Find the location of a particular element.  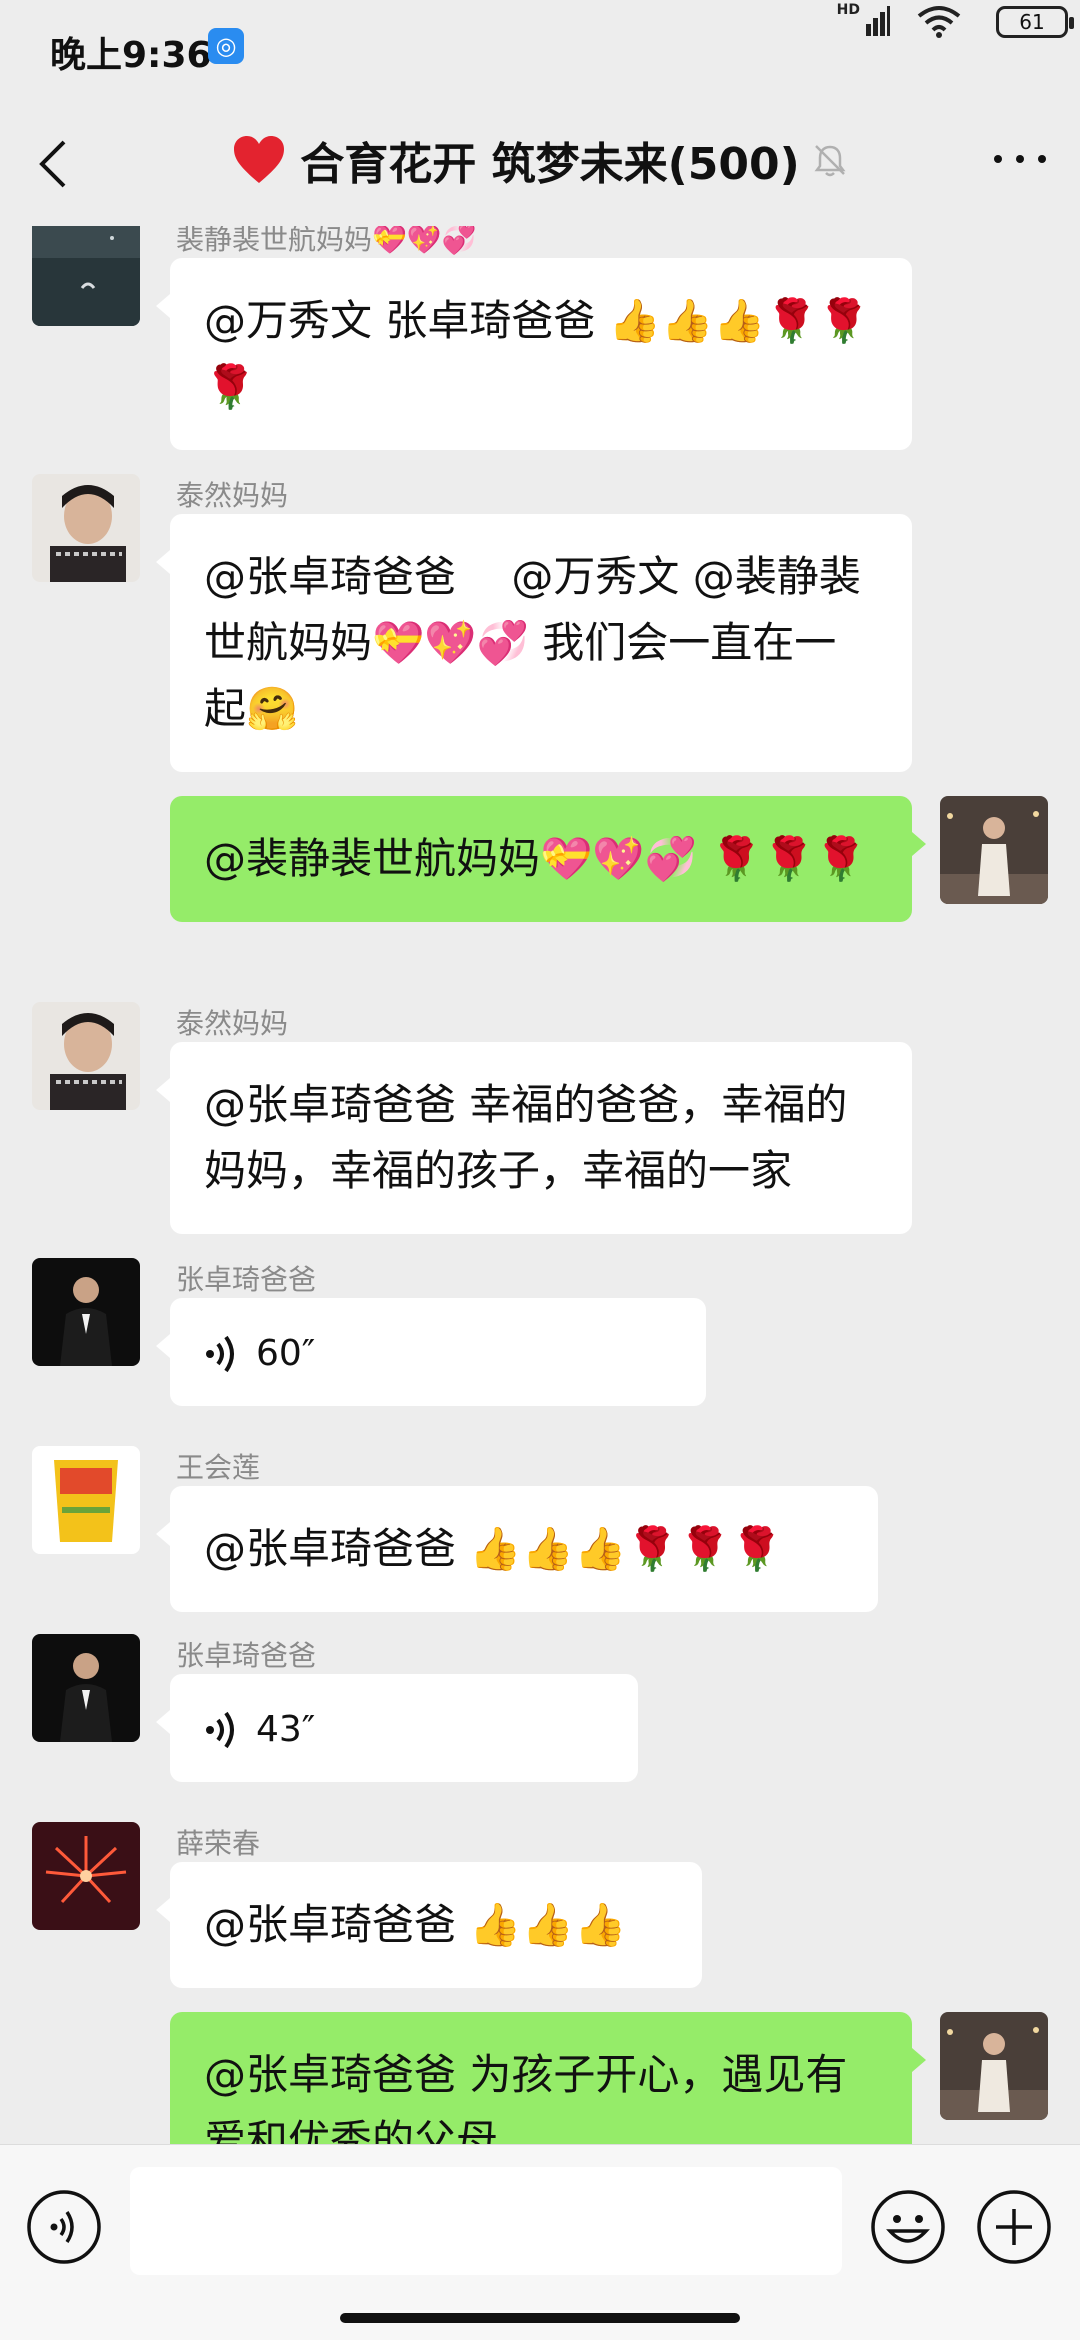

message-input is located at coordinates (486, 2221).